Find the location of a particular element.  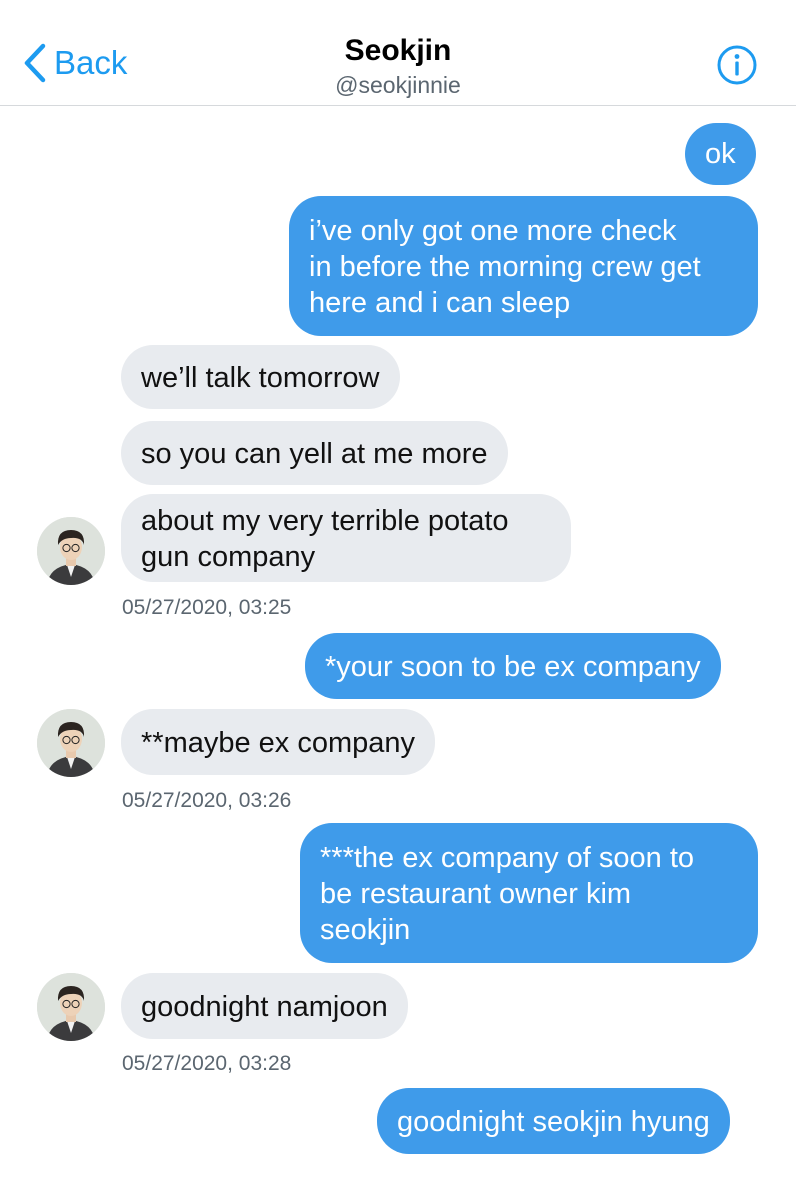

message-bubble-outgoing: *your soon to be ex company is located at coordinates (513, 666).